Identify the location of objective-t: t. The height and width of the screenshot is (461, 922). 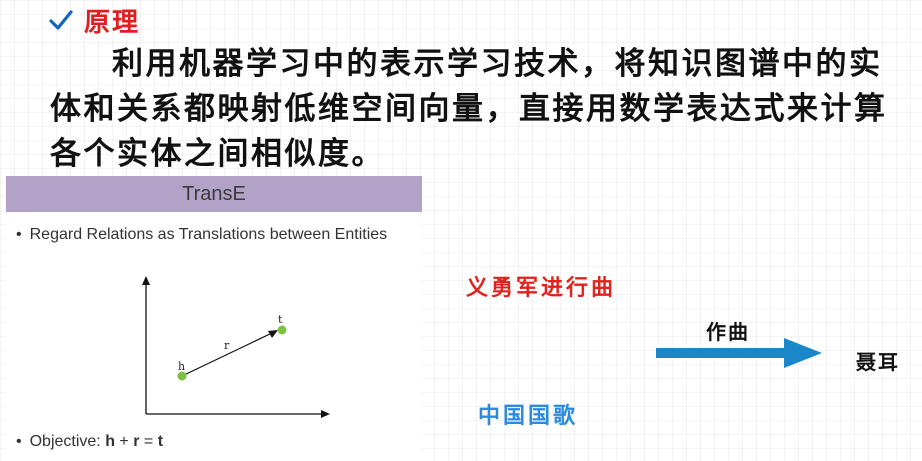
(160, 441).